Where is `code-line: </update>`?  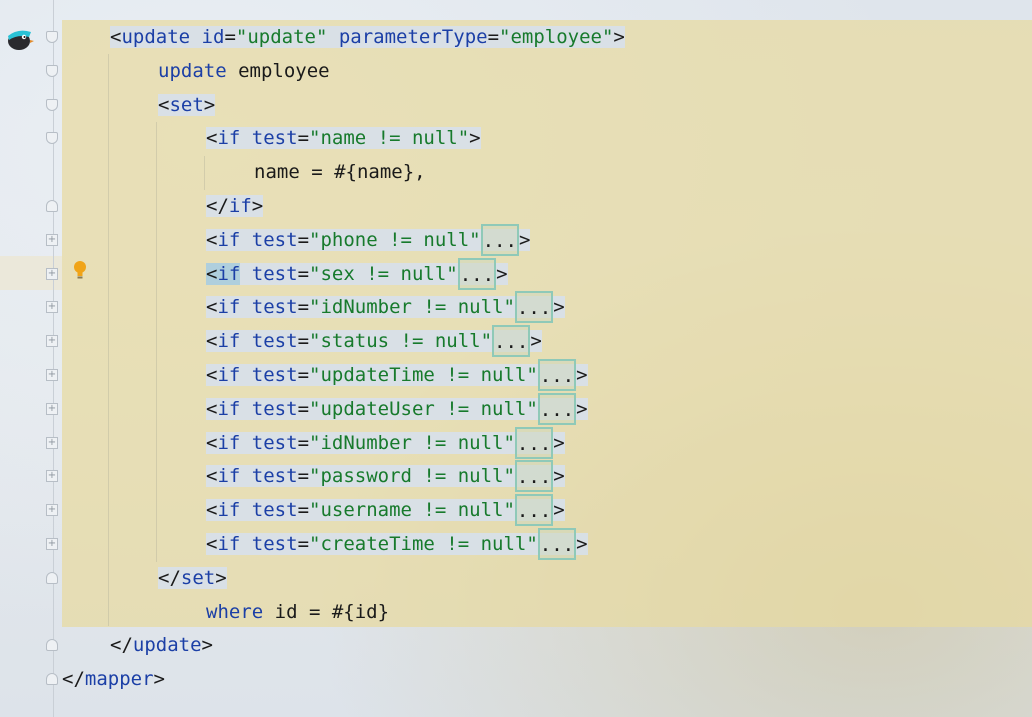 code-line: </update> is located at coordinates (516, 645).